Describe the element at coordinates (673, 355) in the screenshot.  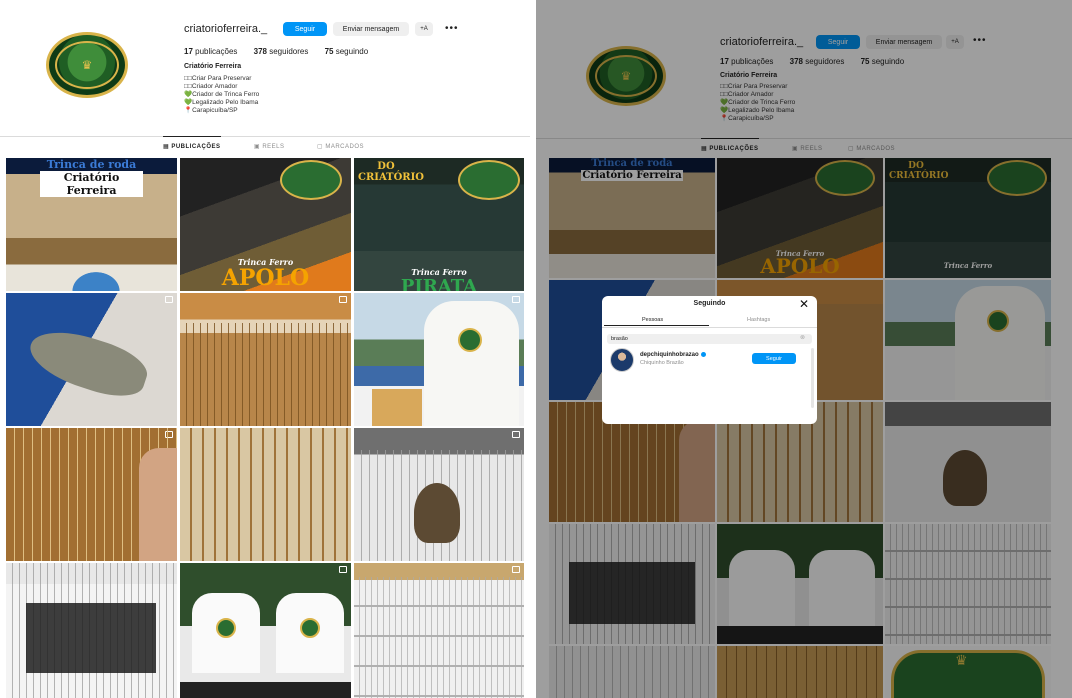
I see `result-username: depchiquinhobrazao` at that location.